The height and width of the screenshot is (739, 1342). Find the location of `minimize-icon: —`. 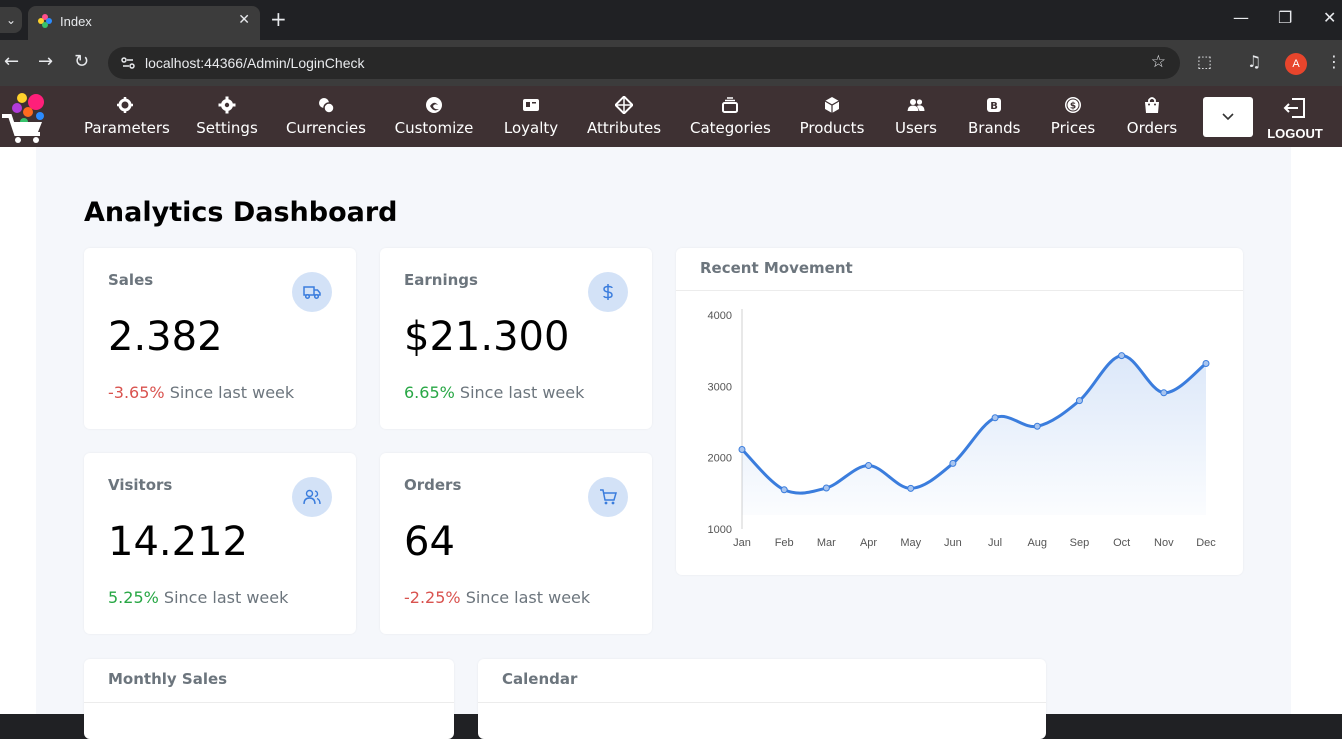

minimize-icon: — is located at coordinates (1241, 17).